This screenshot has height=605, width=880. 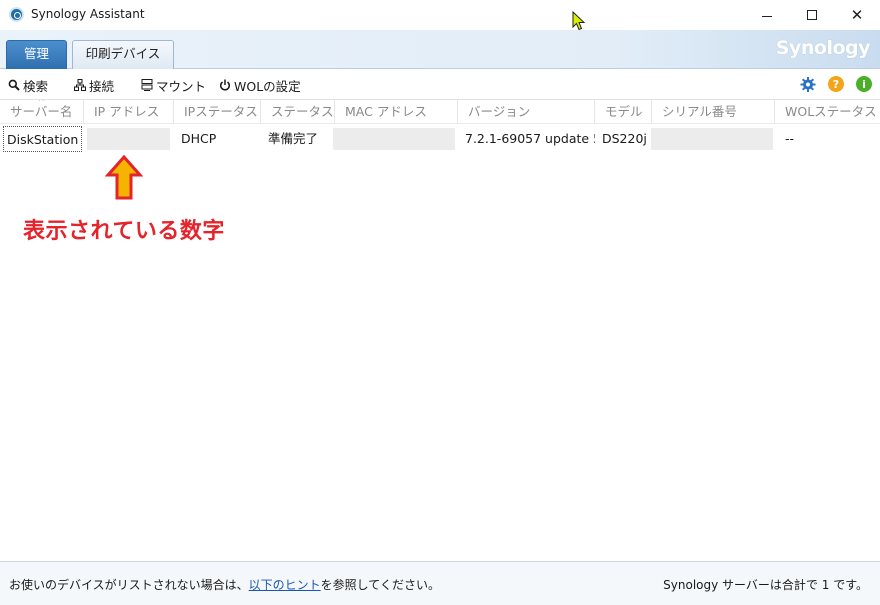 I want to click on mount-label: マウント, so click(x=181, y=86).